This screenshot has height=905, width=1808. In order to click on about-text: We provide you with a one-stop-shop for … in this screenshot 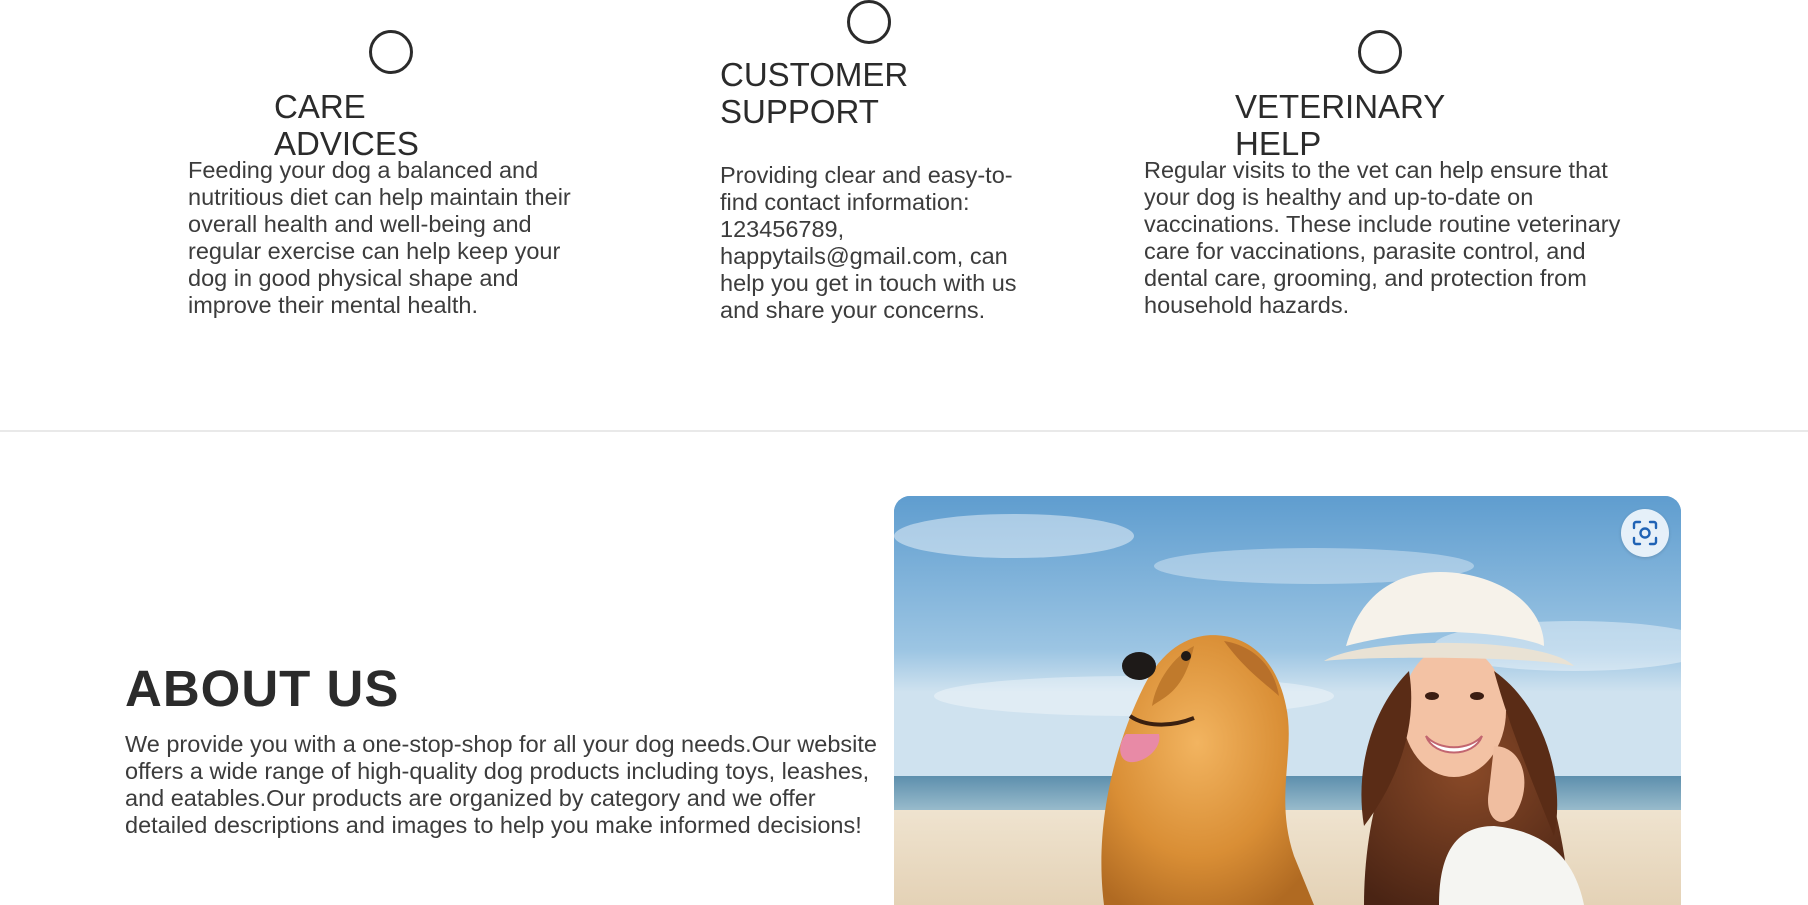, I will do `click(501, 784)`.